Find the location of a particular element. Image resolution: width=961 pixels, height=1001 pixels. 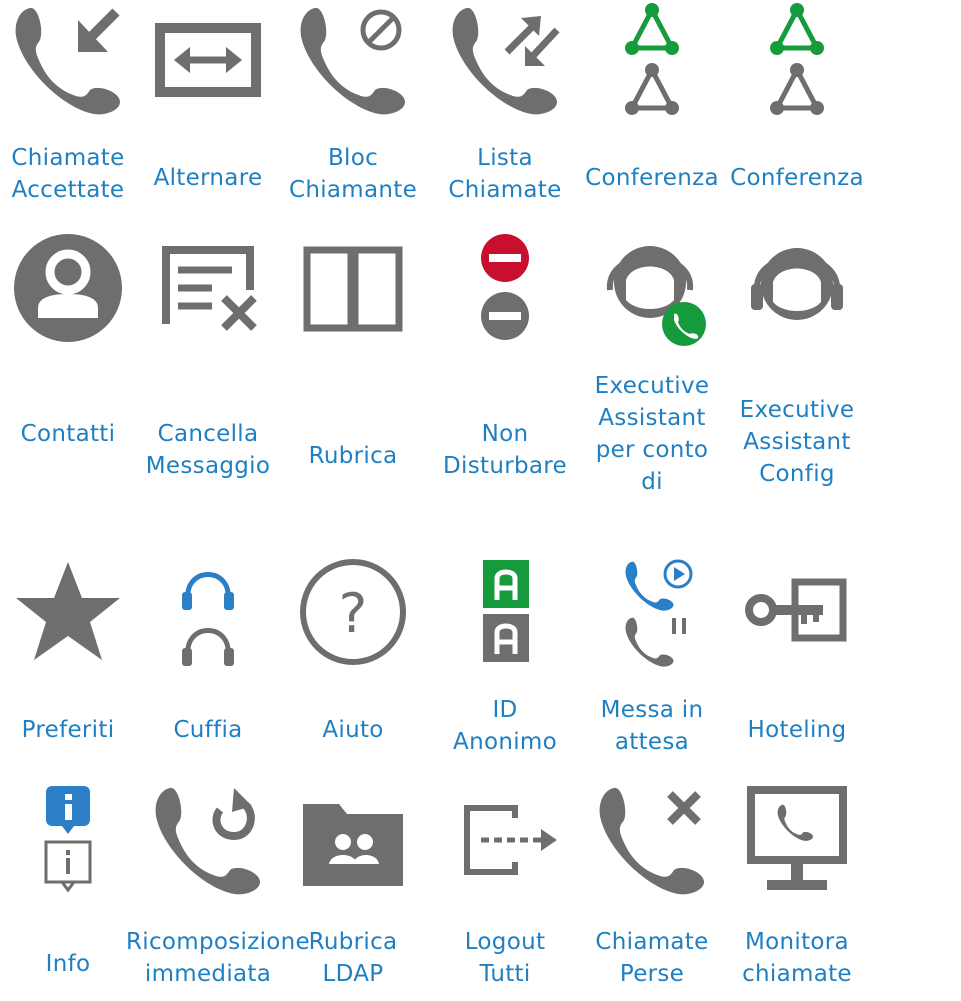

feature-label-line: per conto is located at coordinates (652, 450).